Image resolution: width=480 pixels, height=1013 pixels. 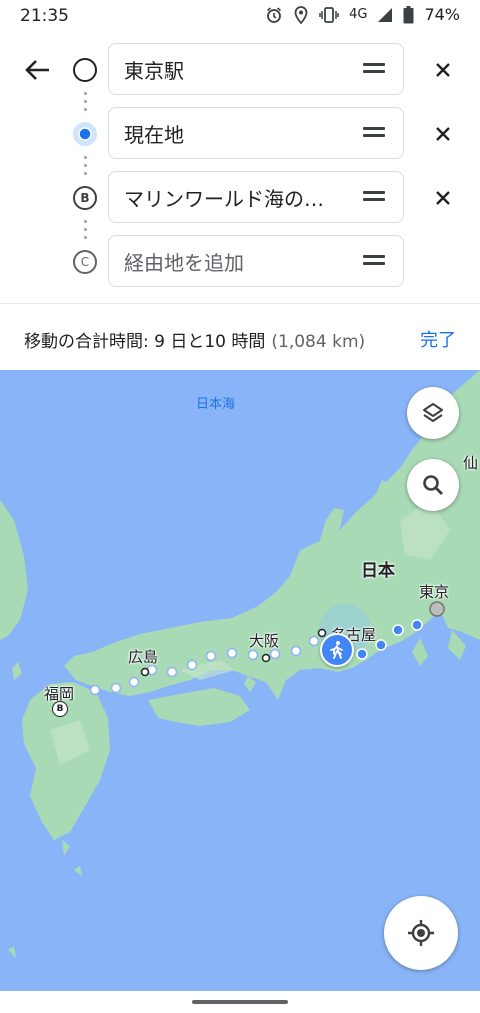 I want to click on layers-icon, so click(x=433, y=412).